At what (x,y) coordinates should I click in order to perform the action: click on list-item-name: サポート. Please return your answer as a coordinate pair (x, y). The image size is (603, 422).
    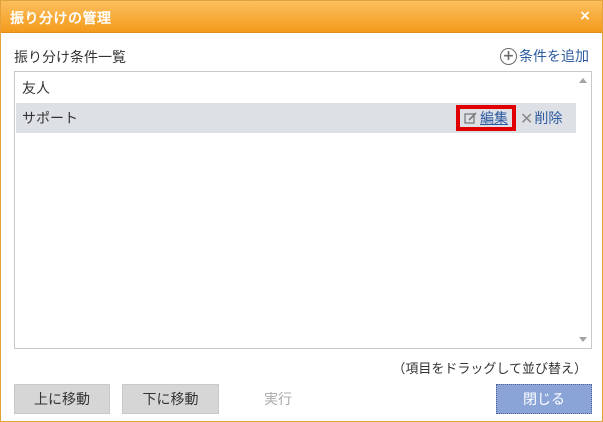
    Looking at the image, I should click on (50, 119).